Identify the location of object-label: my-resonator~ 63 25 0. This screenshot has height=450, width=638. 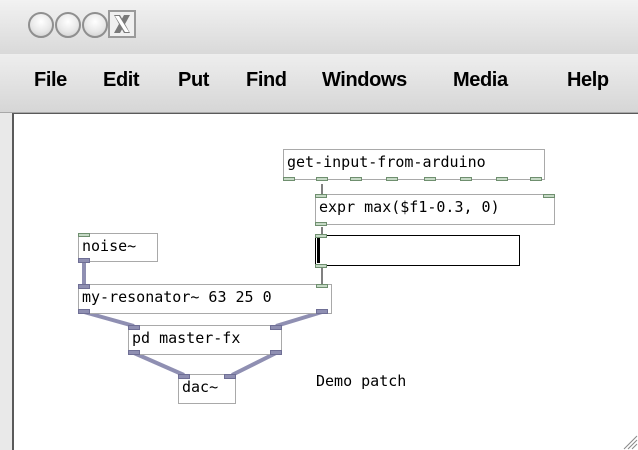
(177, 297).